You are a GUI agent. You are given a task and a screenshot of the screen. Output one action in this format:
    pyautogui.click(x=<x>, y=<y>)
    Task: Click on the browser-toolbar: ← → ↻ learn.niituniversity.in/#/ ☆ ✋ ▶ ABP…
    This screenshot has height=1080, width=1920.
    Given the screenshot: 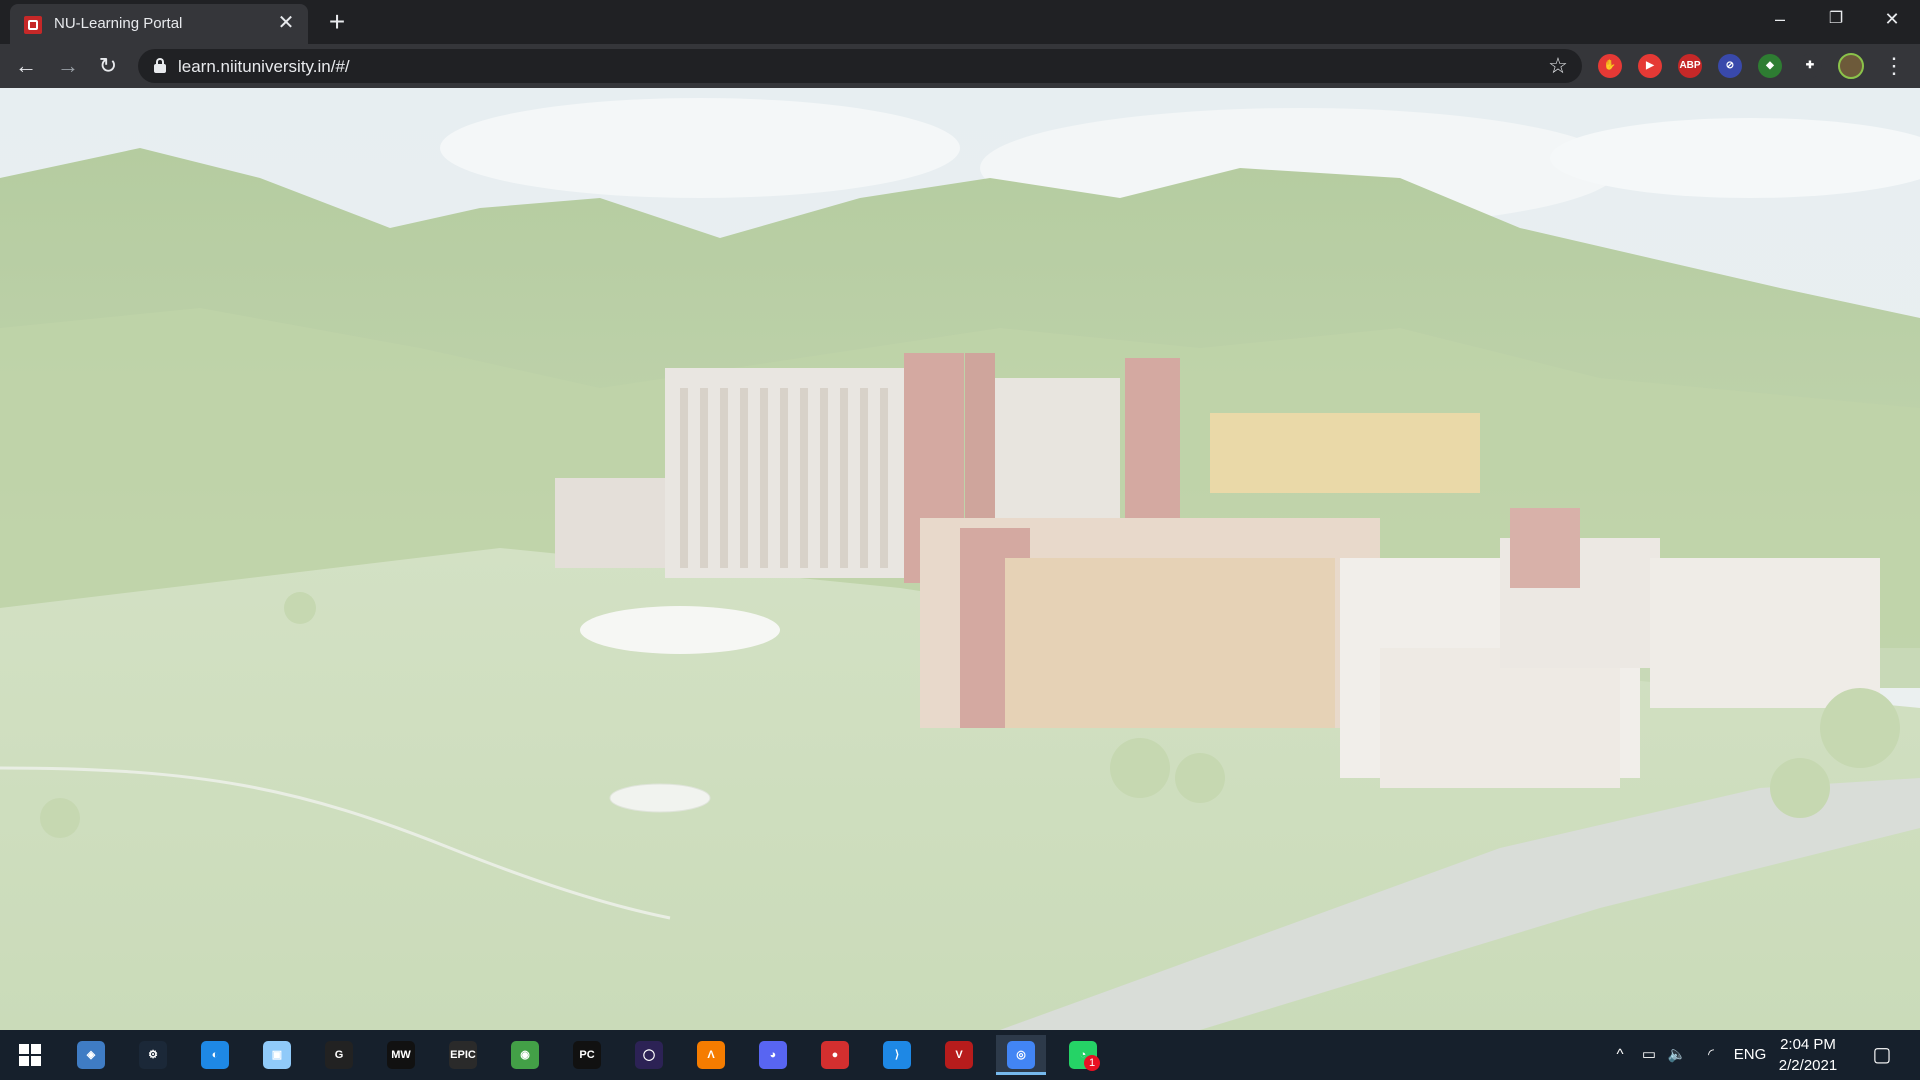 What is the action you would take?
    pyautogui.click(x=960, y=66)
    